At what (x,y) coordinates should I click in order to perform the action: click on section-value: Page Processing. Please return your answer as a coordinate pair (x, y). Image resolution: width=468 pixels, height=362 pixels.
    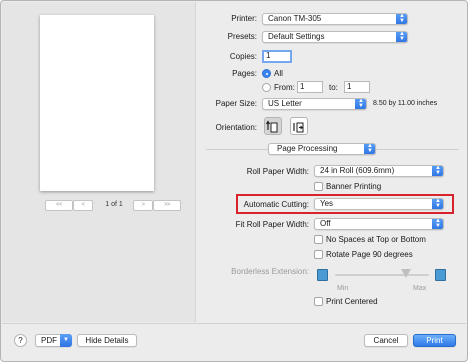
    Looking at the image, I should click on (307, 148).